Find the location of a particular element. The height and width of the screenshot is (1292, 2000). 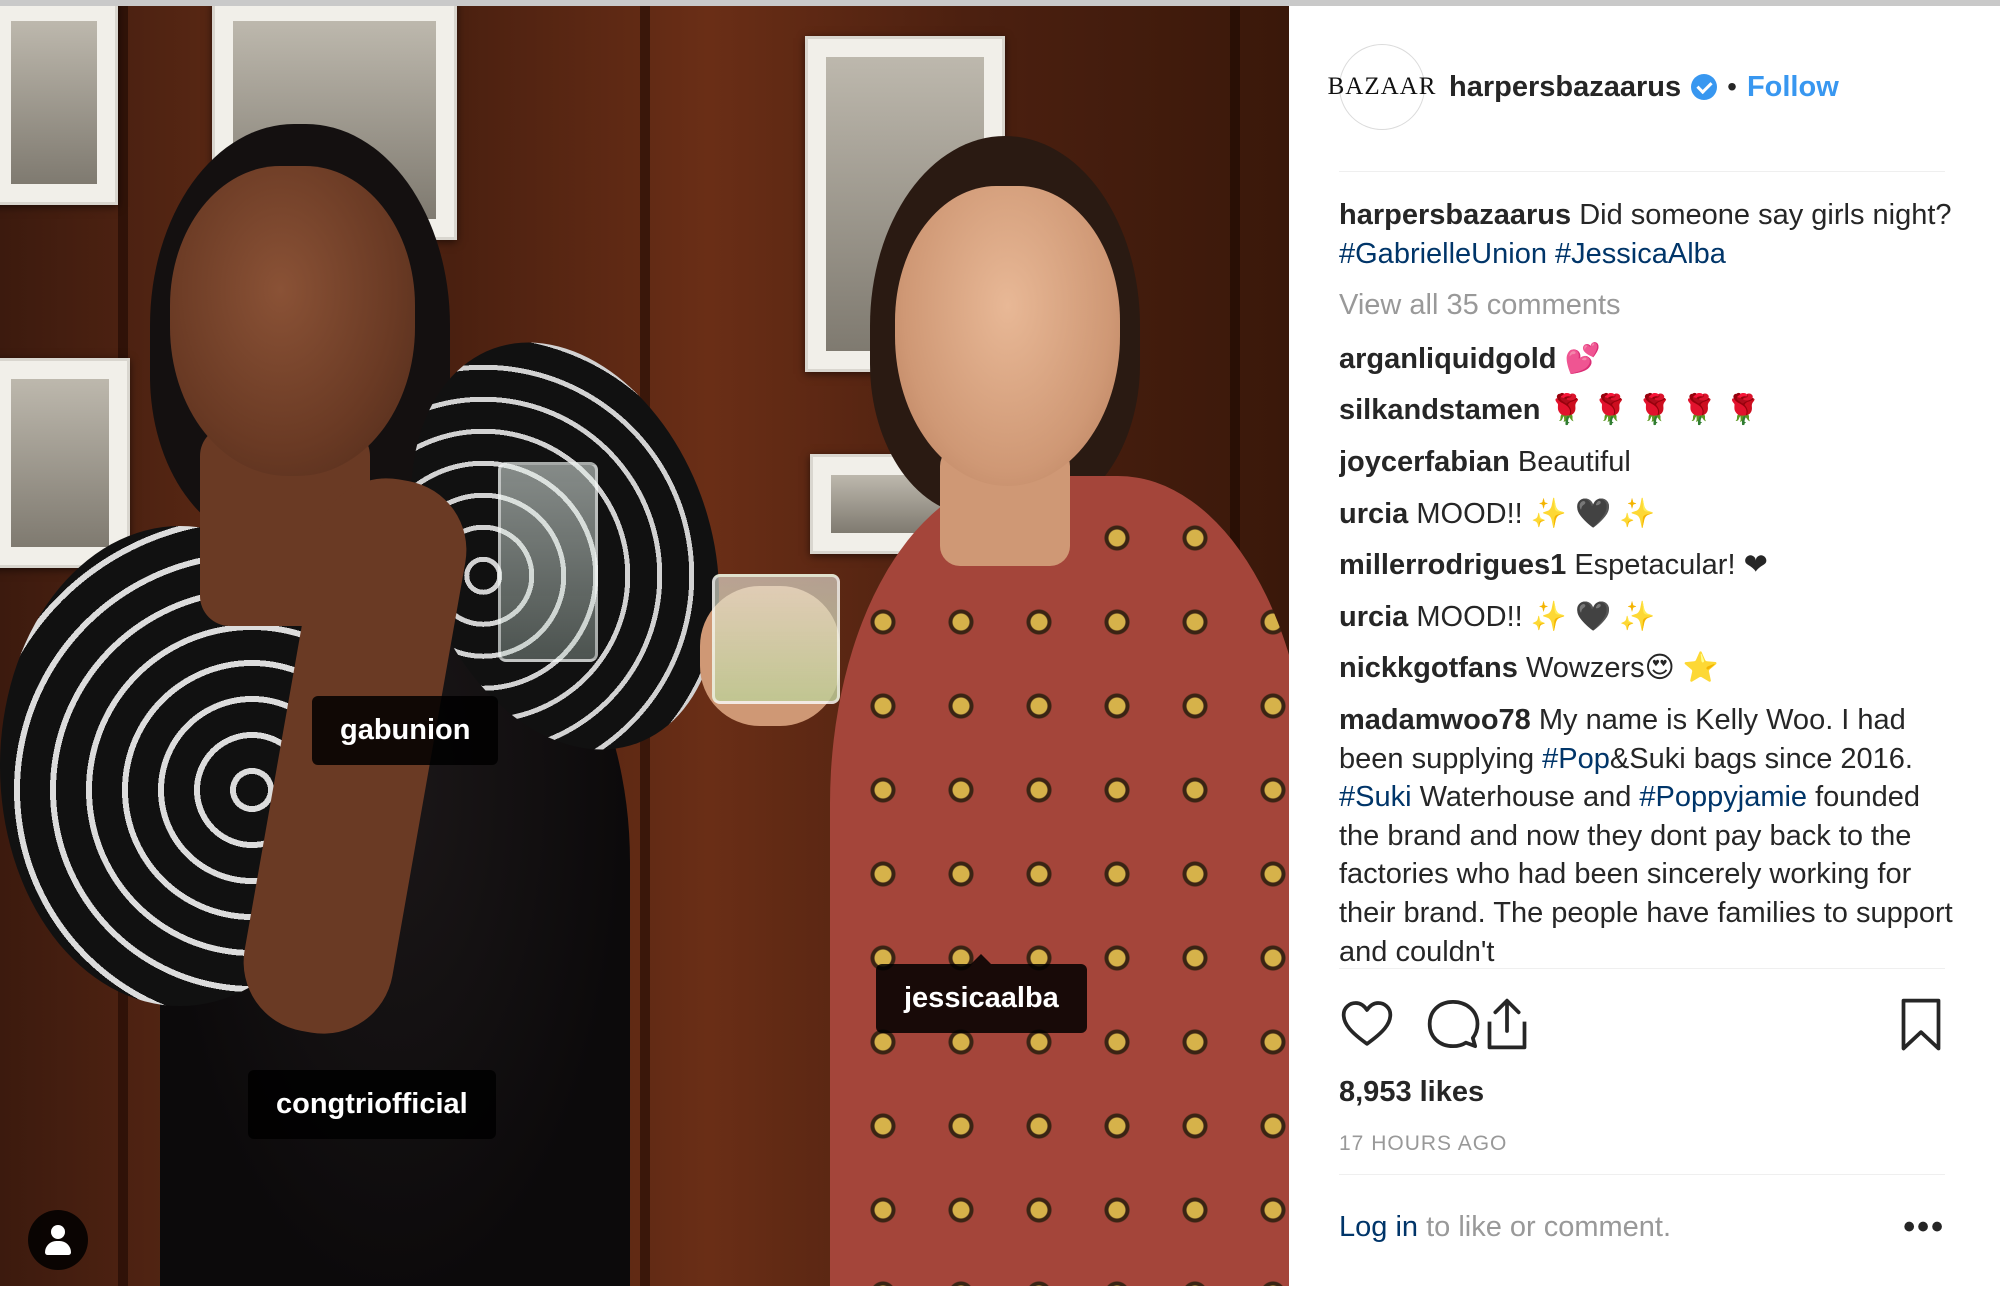

comment-item: arganliquidgold 💕 is located at coordinates (1649, 359).